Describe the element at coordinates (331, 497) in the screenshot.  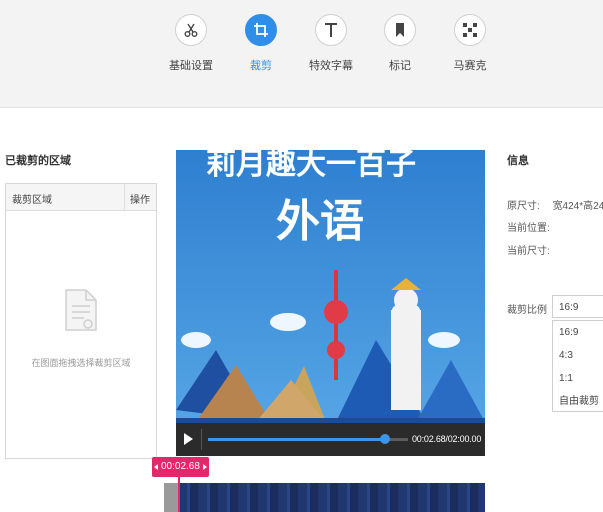
I see `timeline-frames` at that location.